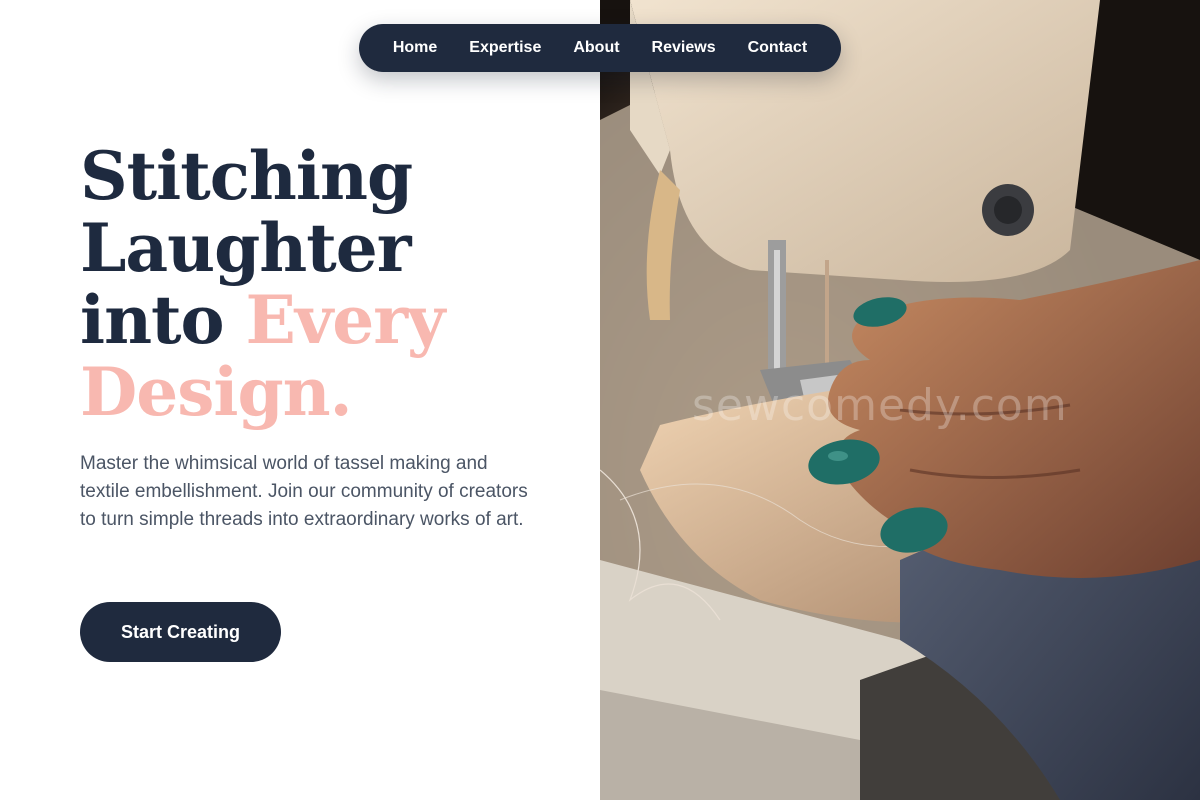 Image resolution: width=1200 pixels, height=800 pixels. What do you see at coordinates (684, 48) in the screenshot?
I see `nav-link-reviews: Reviews` at bounding box center [684, 48].